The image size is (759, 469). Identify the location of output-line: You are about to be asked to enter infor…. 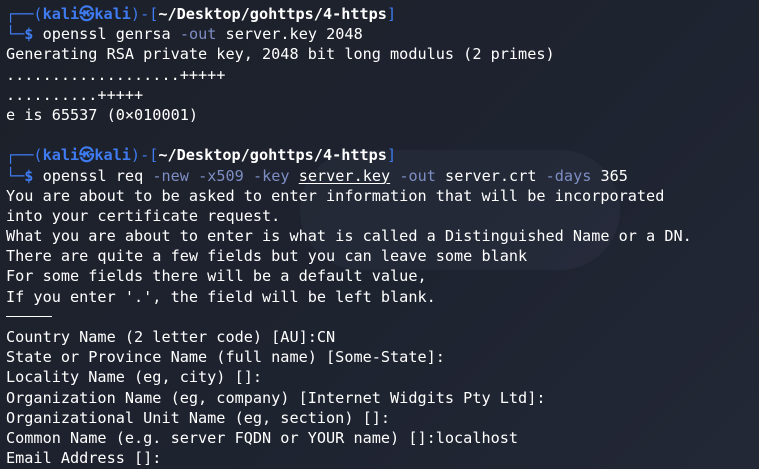
(335, 195).